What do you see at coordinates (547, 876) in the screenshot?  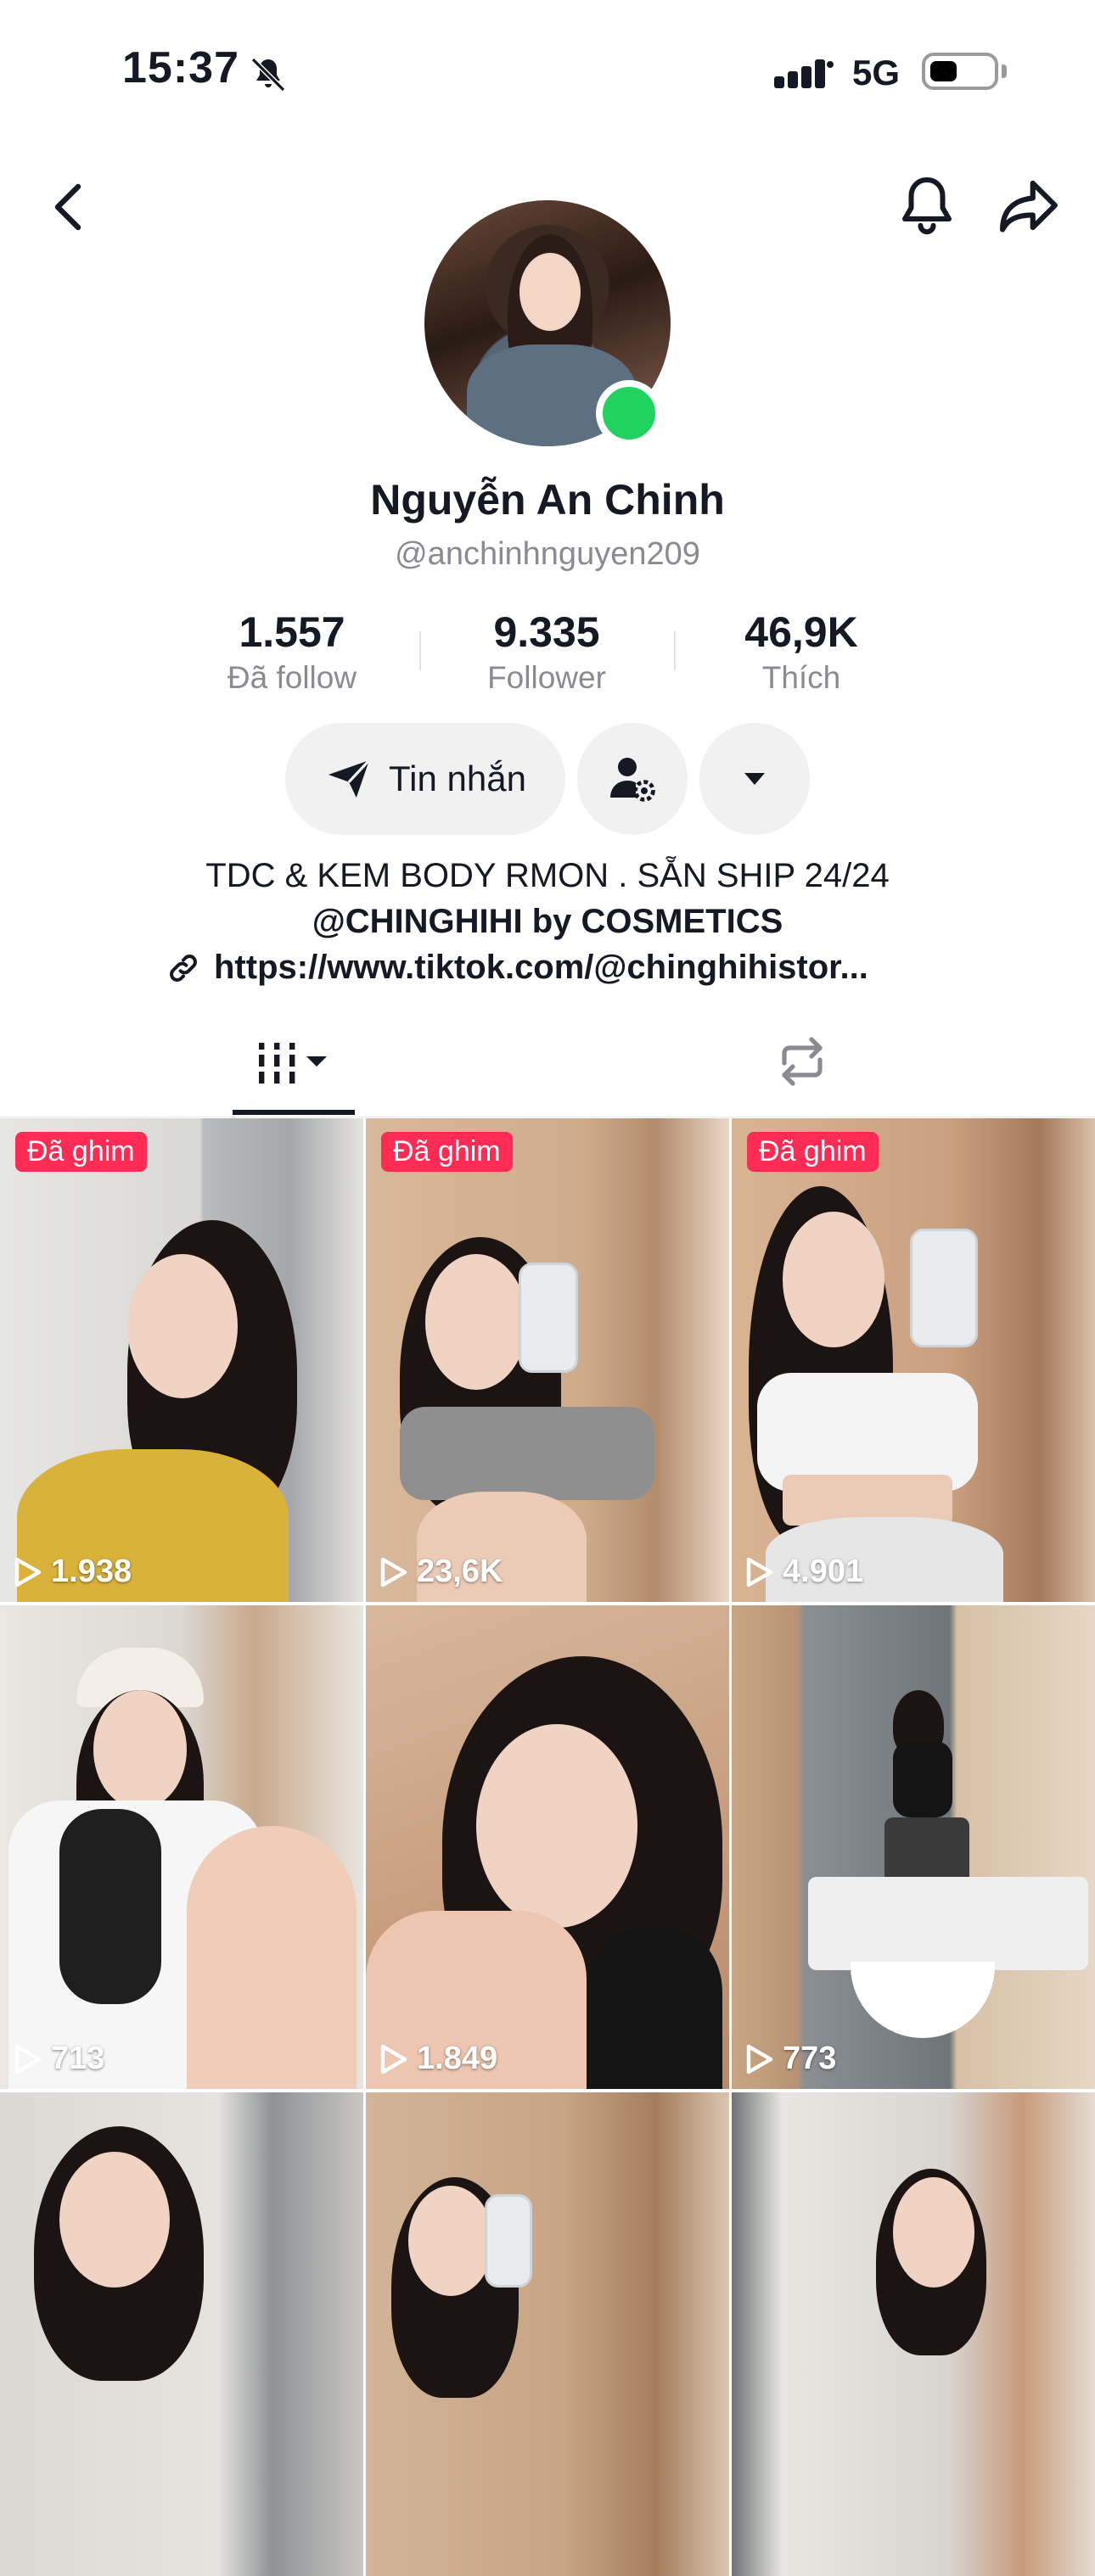 I see `bio-line-1: TDC & KEM BODY RMON . SẴN SHIP 24/24` at bounding box center [547, 876].